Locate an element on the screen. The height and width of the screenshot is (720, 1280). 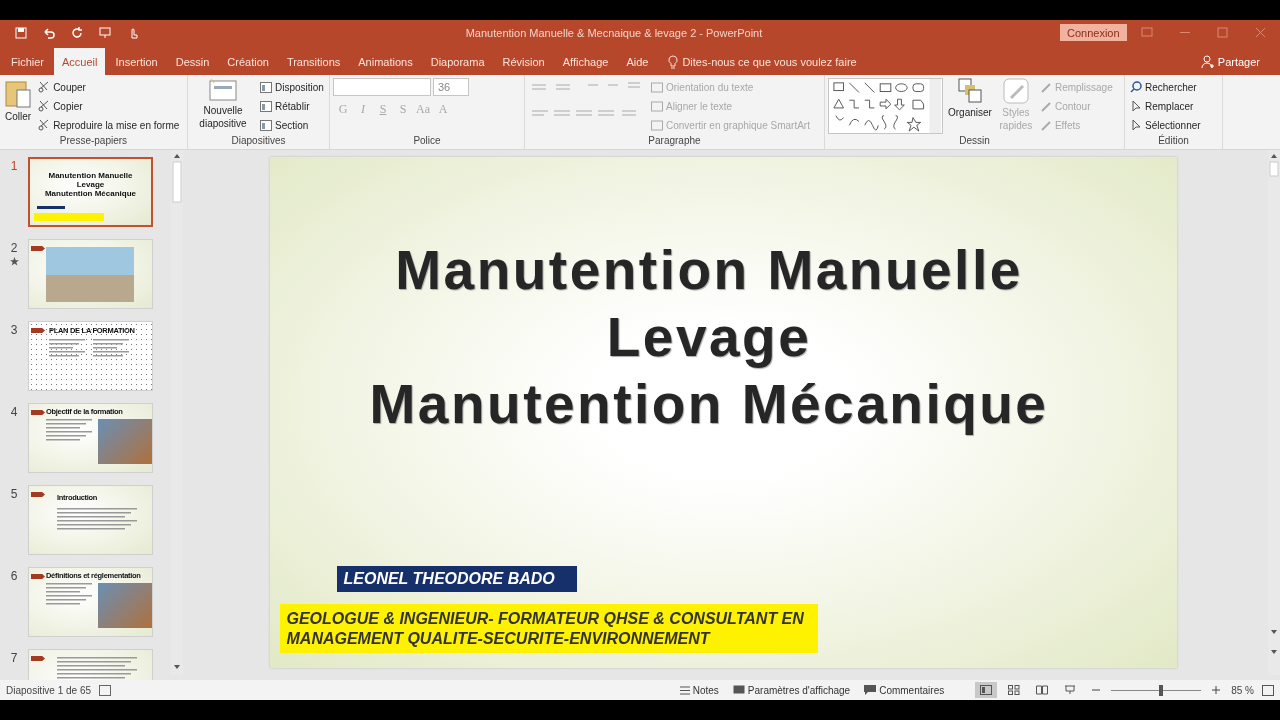
ribbon-tab: Révision is located at coordinates (523, 61).